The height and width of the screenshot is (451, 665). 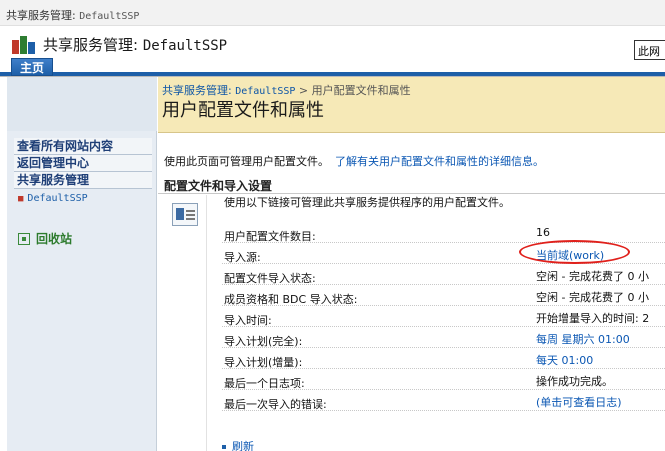 I want to click on window-title-ssp: DefaultSSP, so click(x=109, y=16).